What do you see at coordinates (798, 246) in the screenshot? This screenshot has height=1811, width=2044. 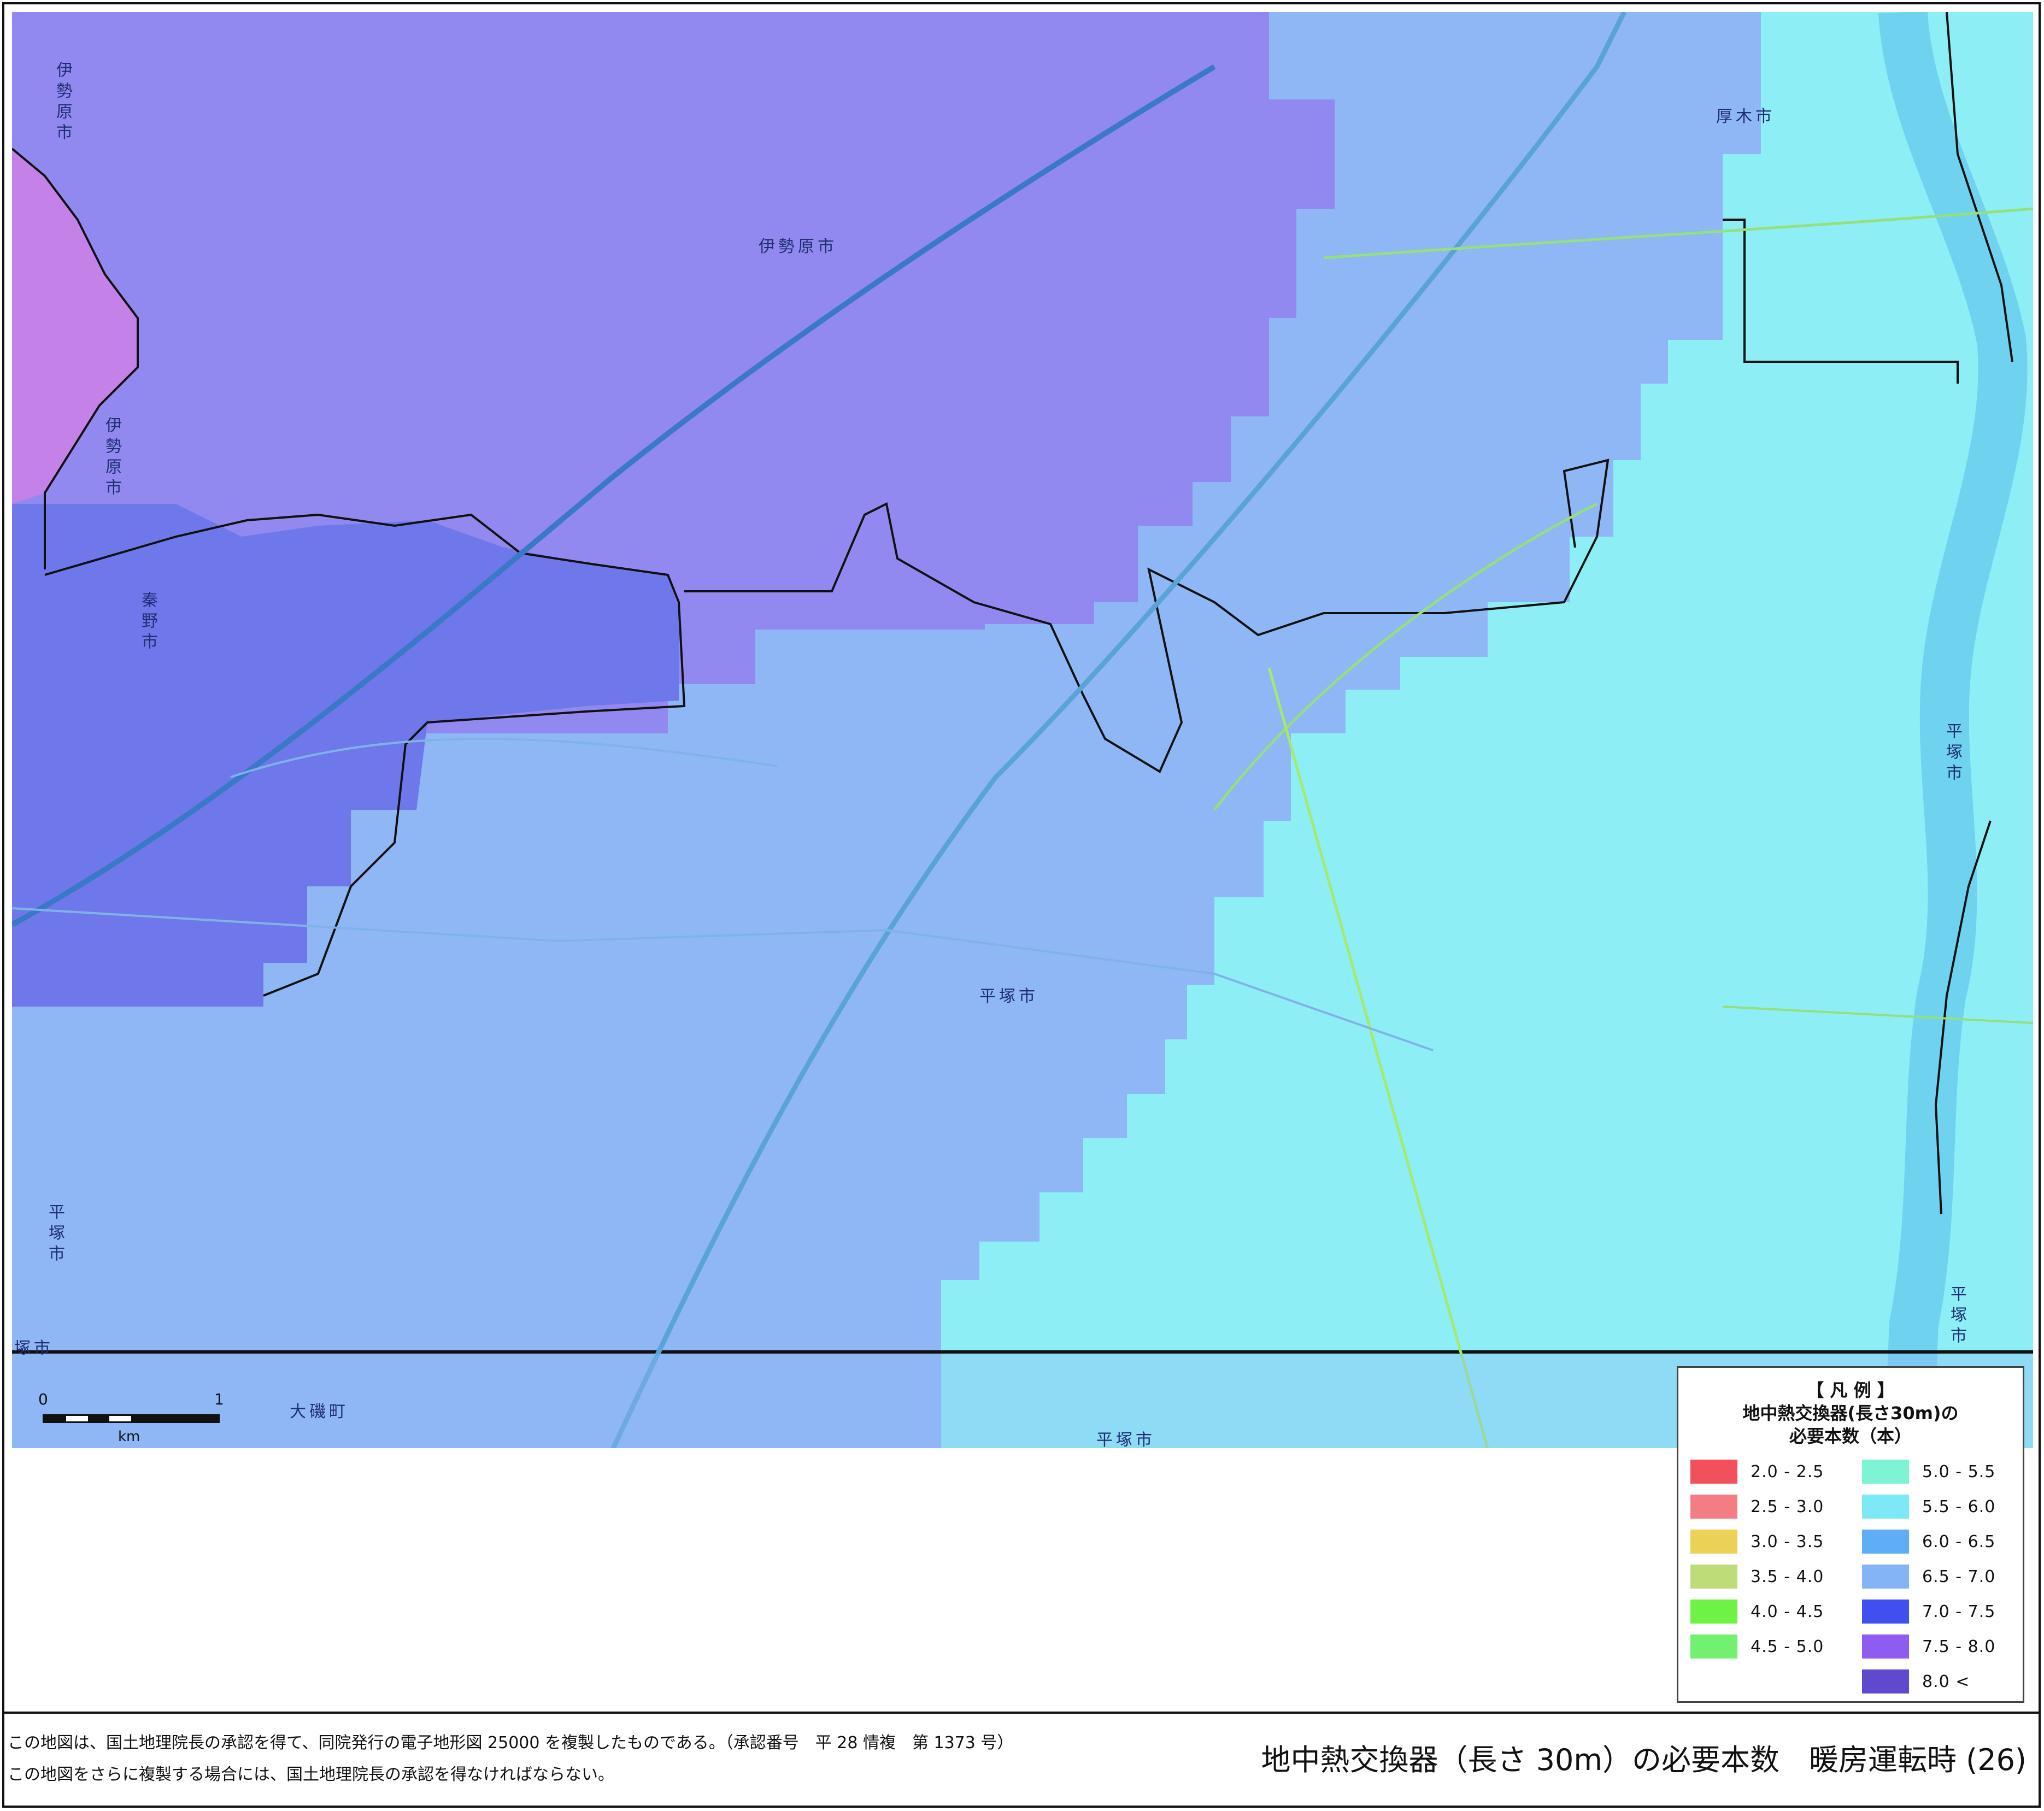 I see `label-isehara-center: 伊勢原市` at bounding box center [798, 246].